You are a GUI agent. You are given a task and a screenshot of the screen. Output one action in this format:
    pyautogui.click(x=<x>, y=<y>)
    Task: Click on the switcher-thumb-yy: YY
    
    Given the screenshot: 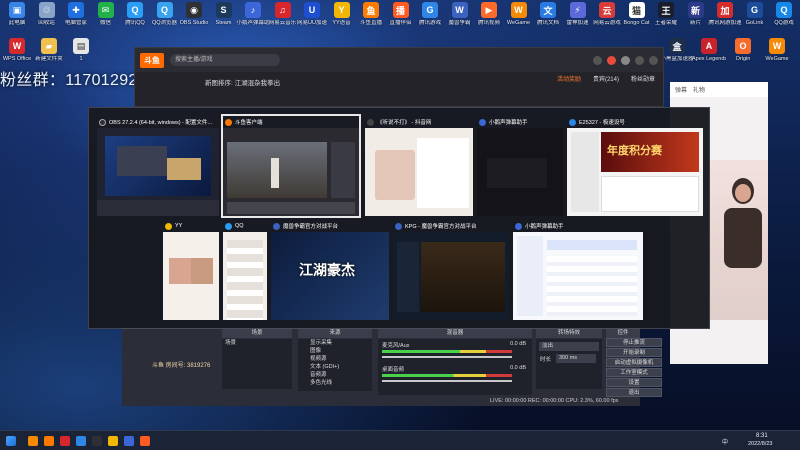 What is the action you would take?
    pyautogui.click(x=191, y=270)
    